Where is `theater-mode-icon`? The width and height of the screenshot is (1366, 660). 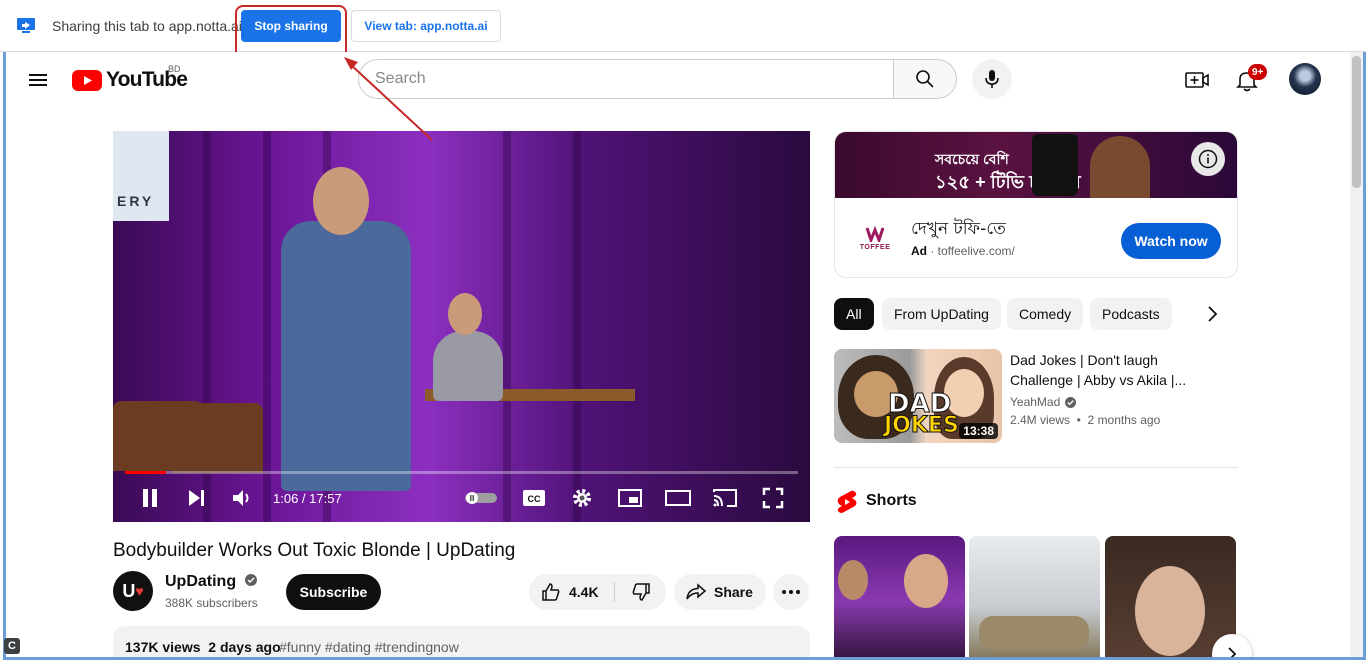
theater-mode-icon is located at coordinates (678, 498).